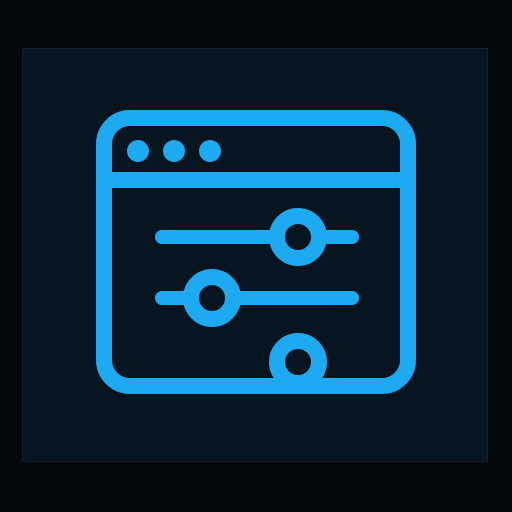  What do you see at coordinates (212, 298) in the screenshot?
I see `slider-2-knob` at bounding box center [212, 298].